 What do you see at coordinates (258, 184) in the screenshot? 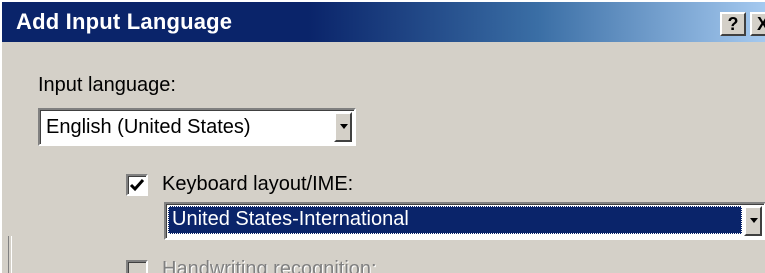
I see `keyboard-layout-label: Keyboard layout/IME:` at bounding box center [258, 184].